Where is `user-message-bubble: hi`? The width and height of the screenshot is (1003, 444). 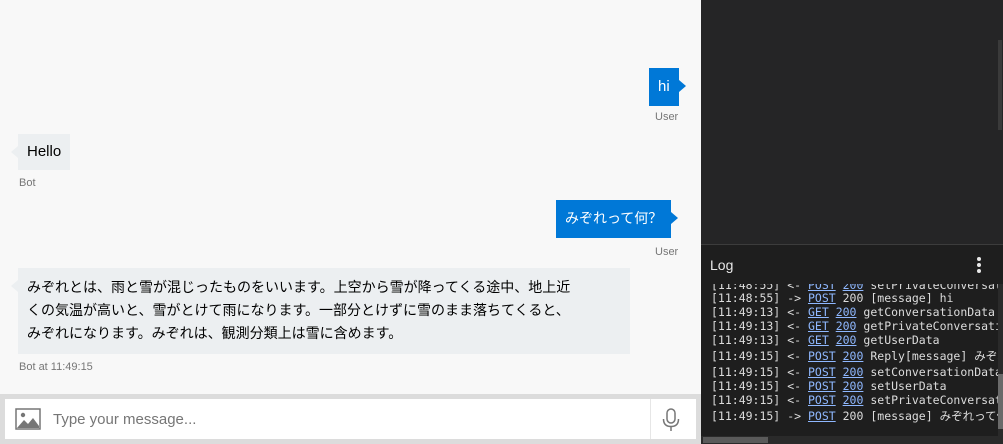 user-message-bubble: hi is located at coordinates (667, 87).